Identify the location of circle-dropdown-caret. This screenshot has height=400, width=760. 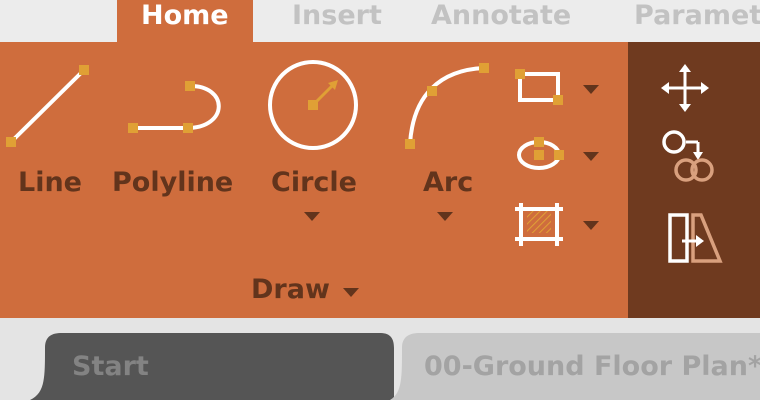
(312, 216).